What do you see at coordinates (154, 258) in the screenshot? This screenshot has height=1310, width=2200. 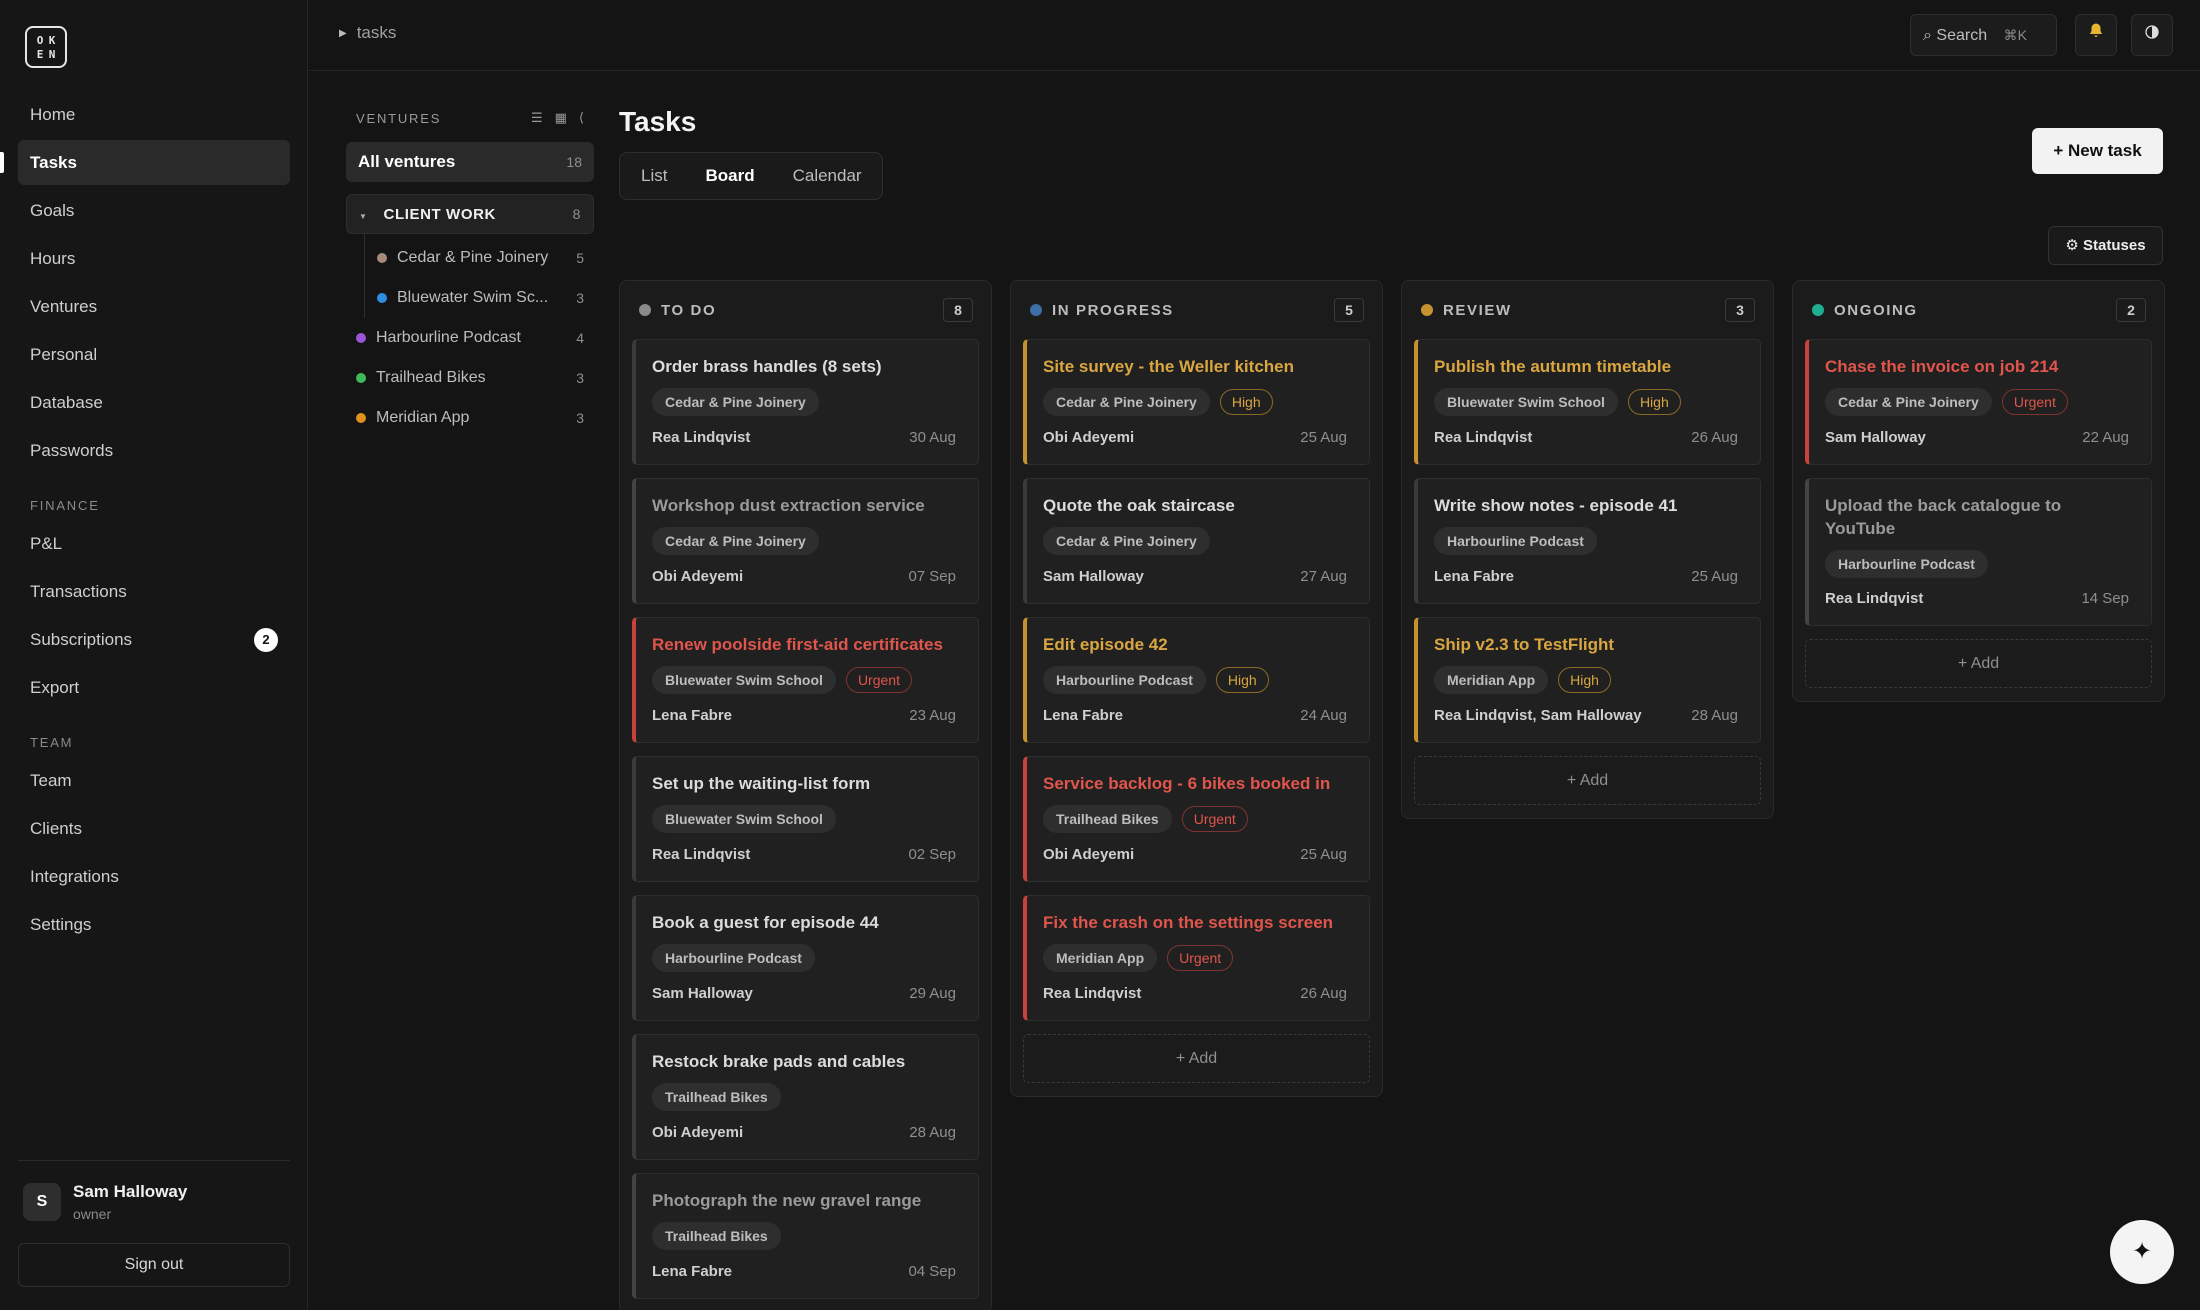 I see `nav-hours: Hours` at bounding box center [154, 258].